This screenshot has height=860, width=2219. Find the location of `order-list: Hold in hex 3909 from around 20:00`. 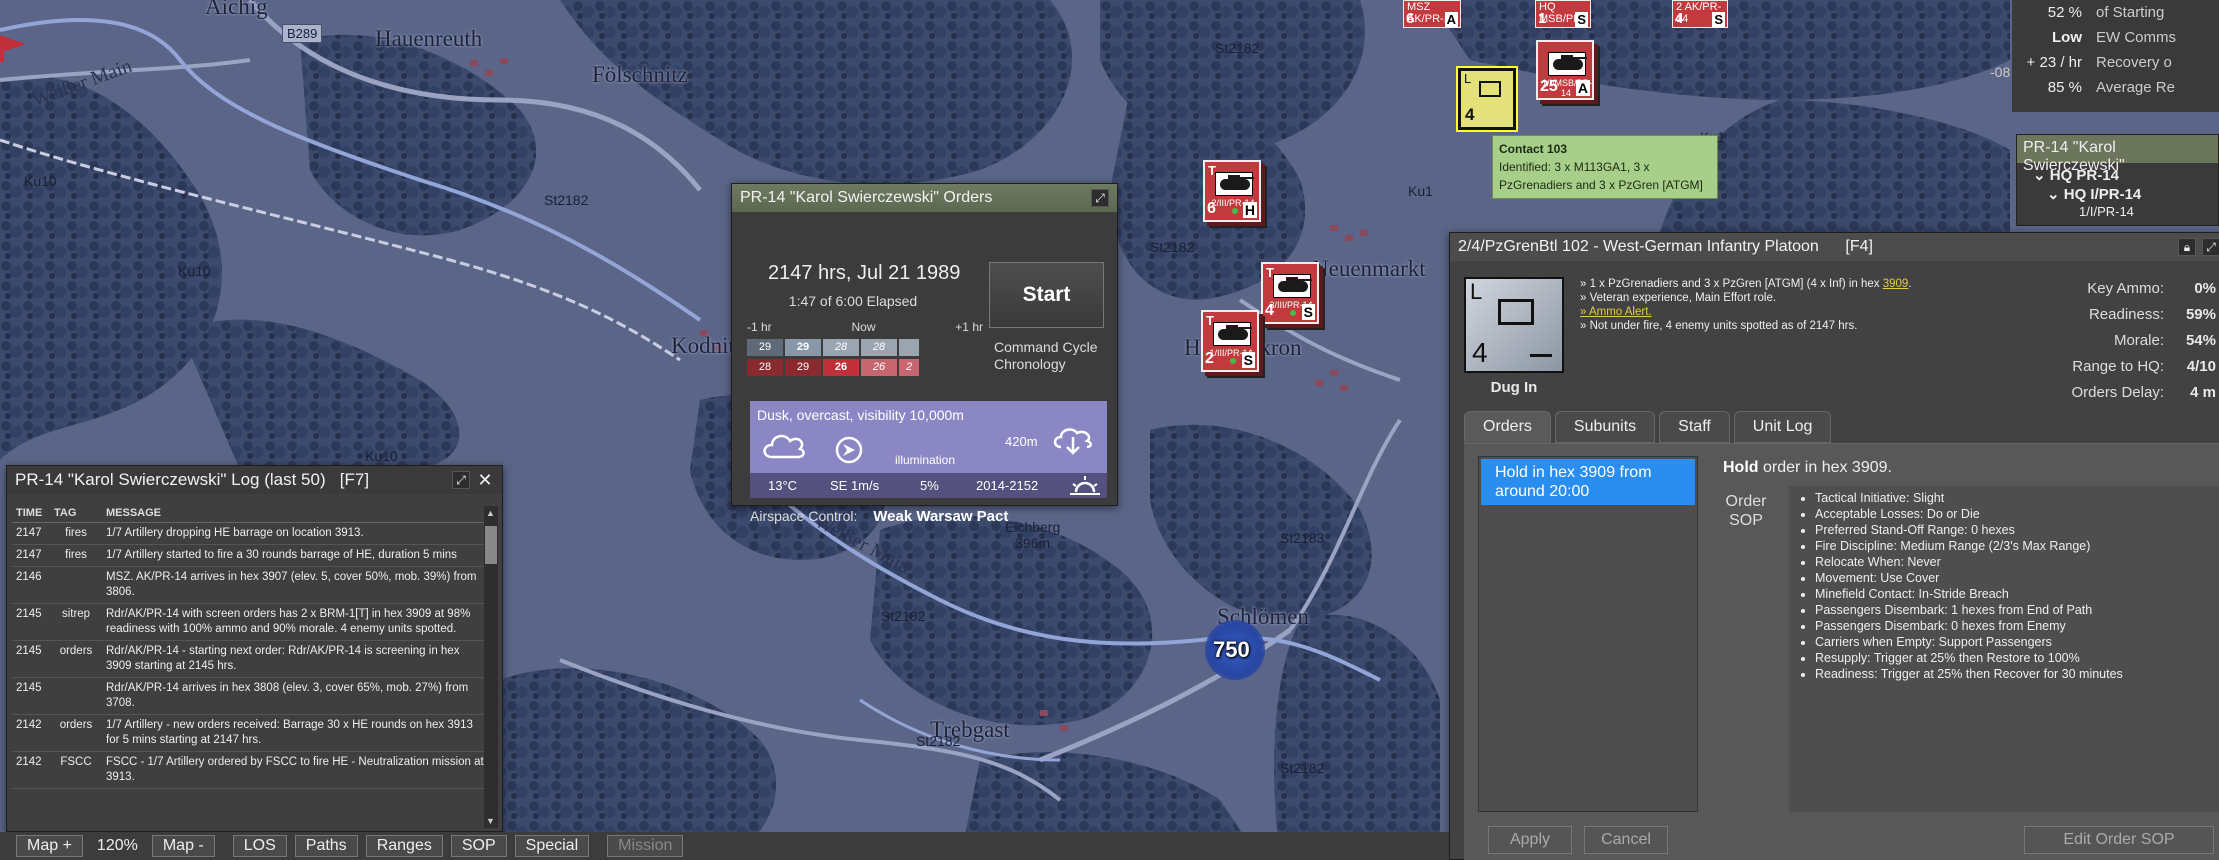

order-list: Hold in hex 3909 from around 20:00 is located at coordinates (1588, 634).